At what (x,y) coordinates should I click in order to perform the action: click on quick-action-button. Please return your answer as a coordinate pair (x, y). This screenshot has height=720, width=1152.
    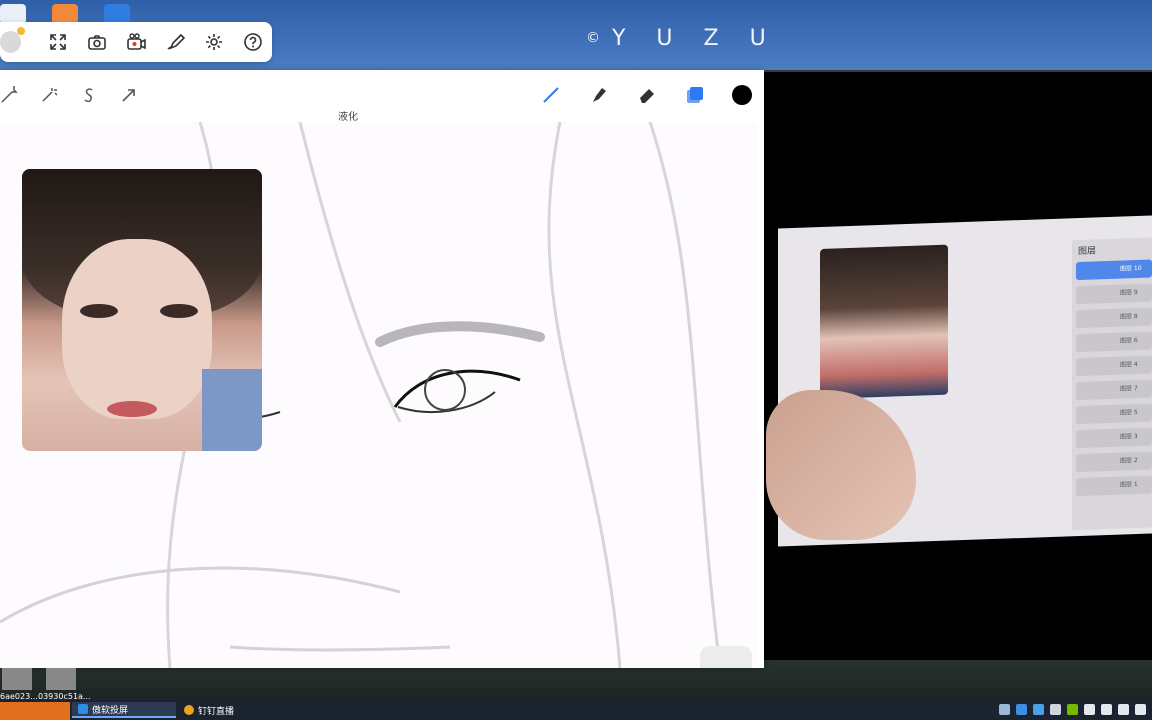
    Looking at the image, I should click on (726, 657).